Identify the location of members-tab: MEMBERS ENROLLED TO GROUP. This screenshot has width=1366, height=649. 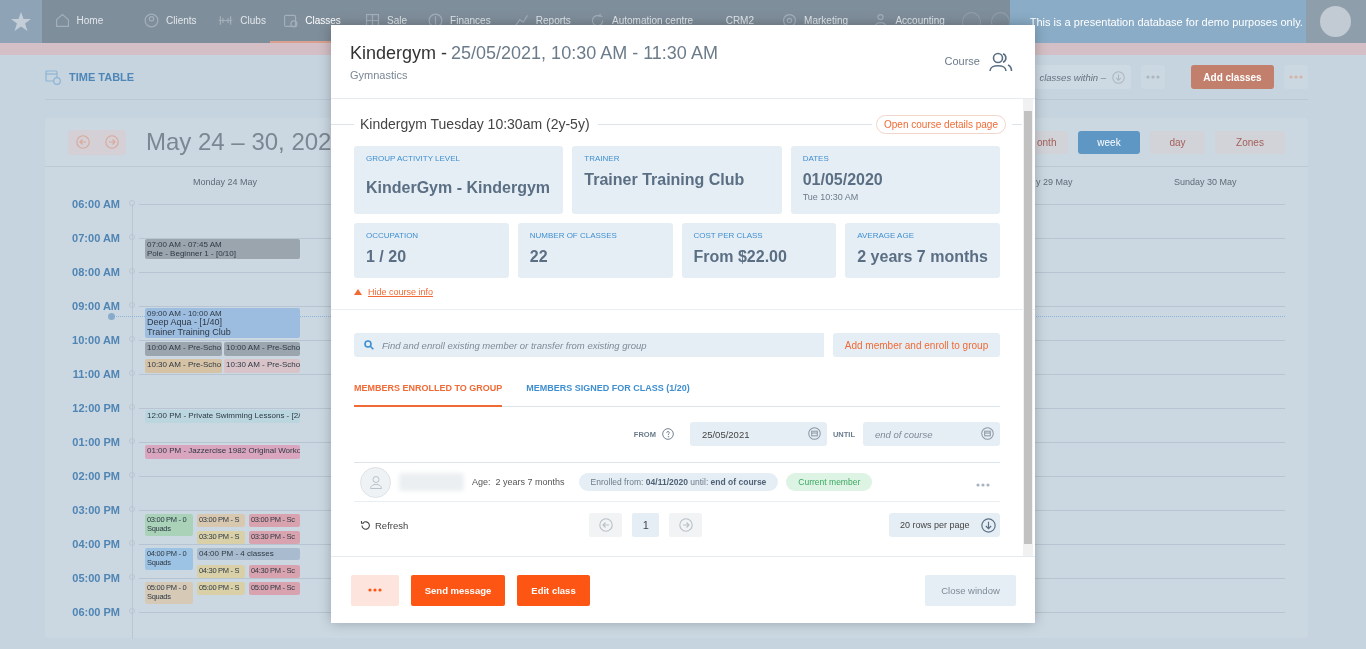
(428, 389).